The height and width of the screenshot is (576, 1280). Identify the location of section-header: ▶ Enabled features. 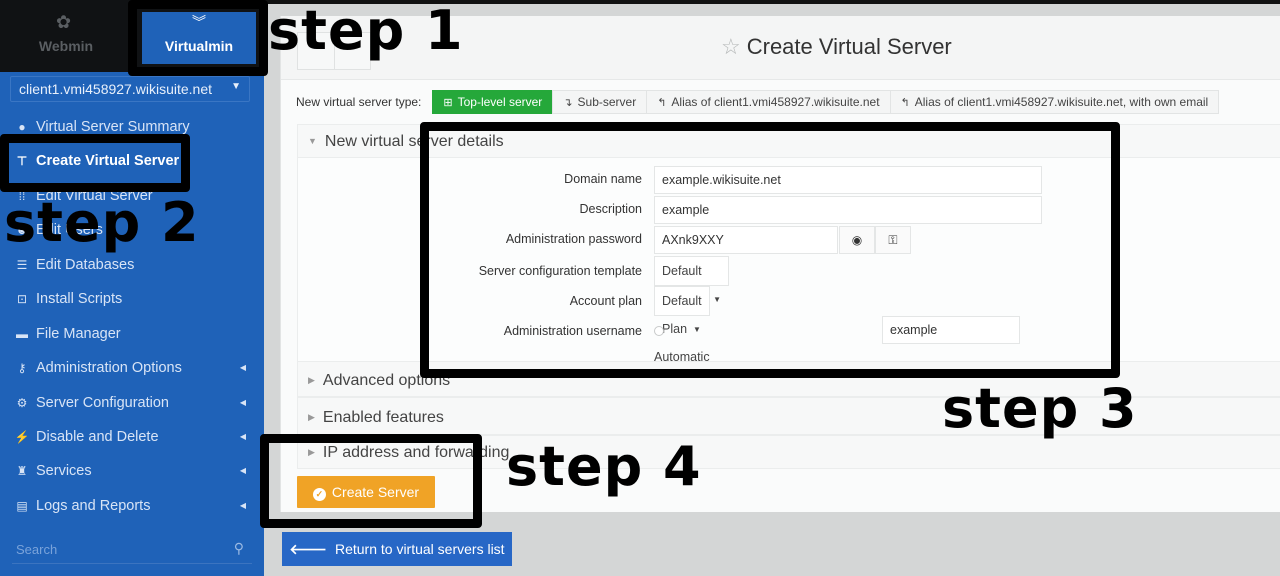
(376, 417).